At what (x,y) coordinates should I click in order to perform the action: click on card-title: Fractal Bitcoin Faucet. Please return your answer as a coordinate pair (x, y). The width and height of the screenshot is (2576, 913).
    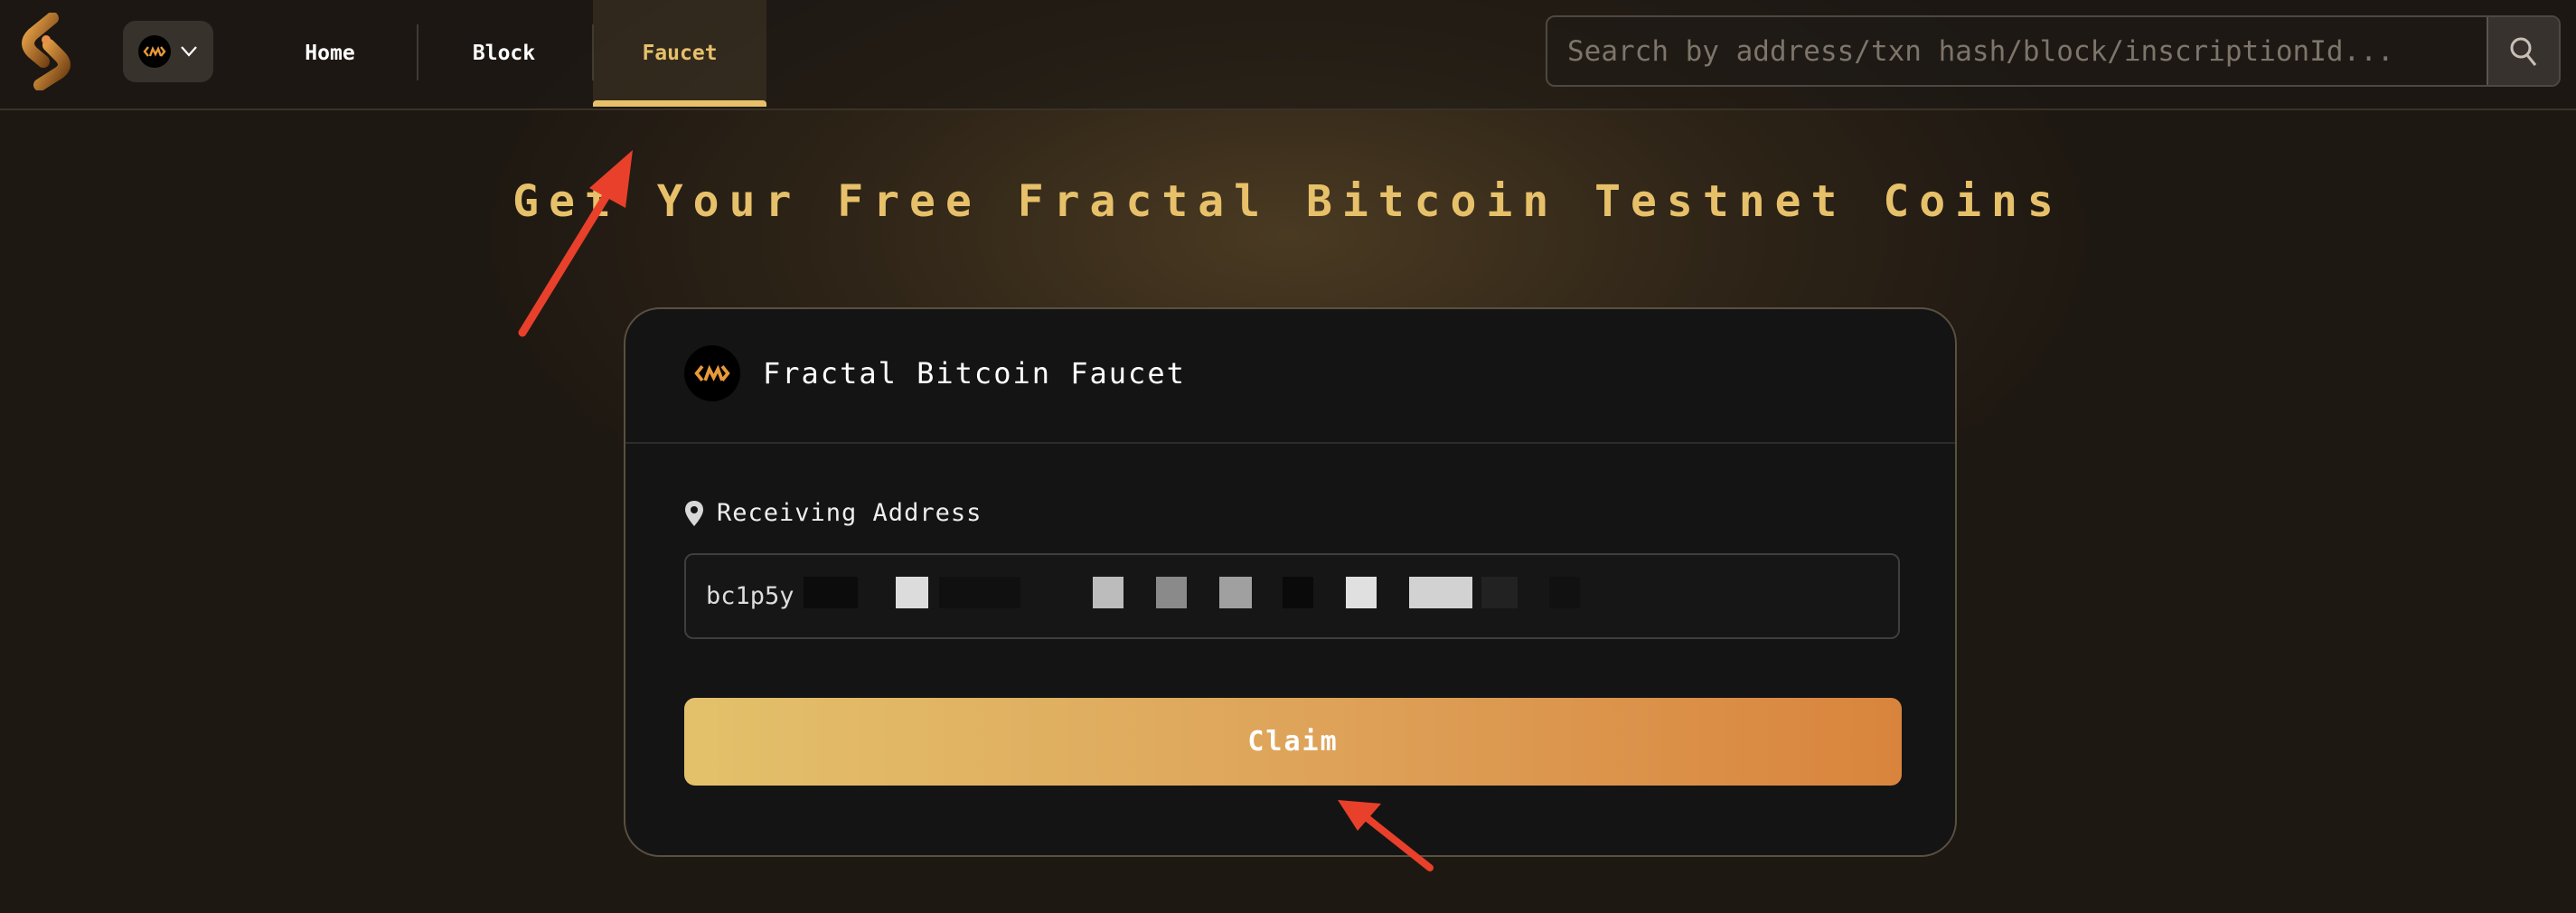
    Looking at the image, I should click on (974, 373).